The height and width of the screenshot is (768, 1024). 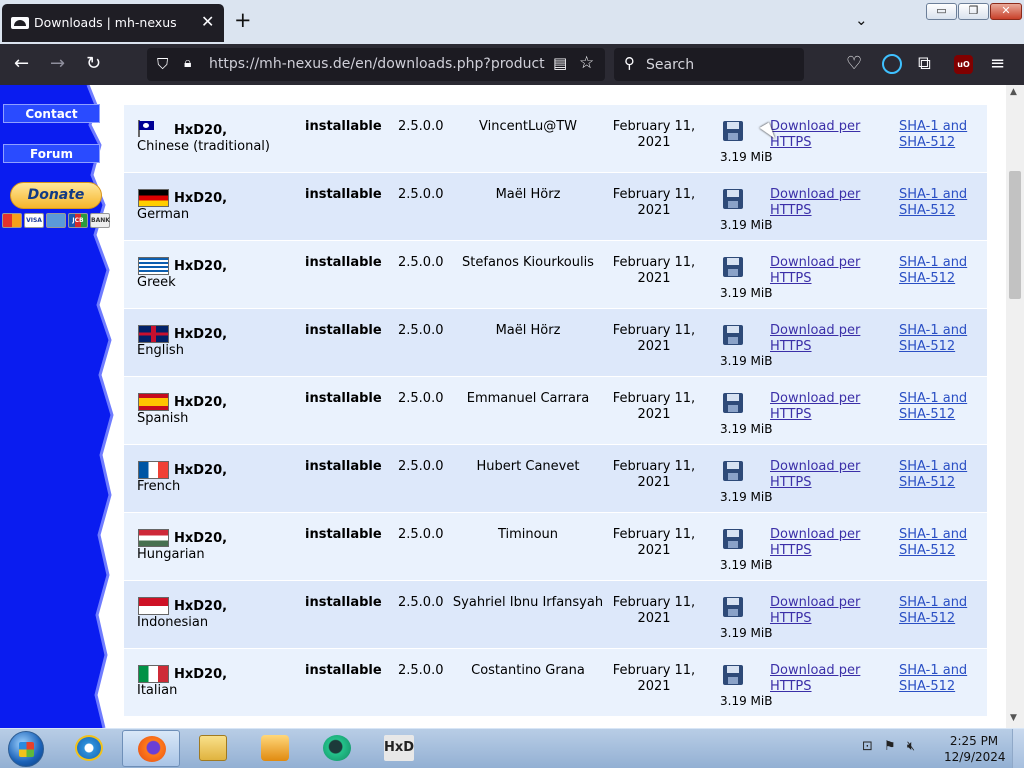 I want to click on taskbar-firefox, so click(x=151, y=748).